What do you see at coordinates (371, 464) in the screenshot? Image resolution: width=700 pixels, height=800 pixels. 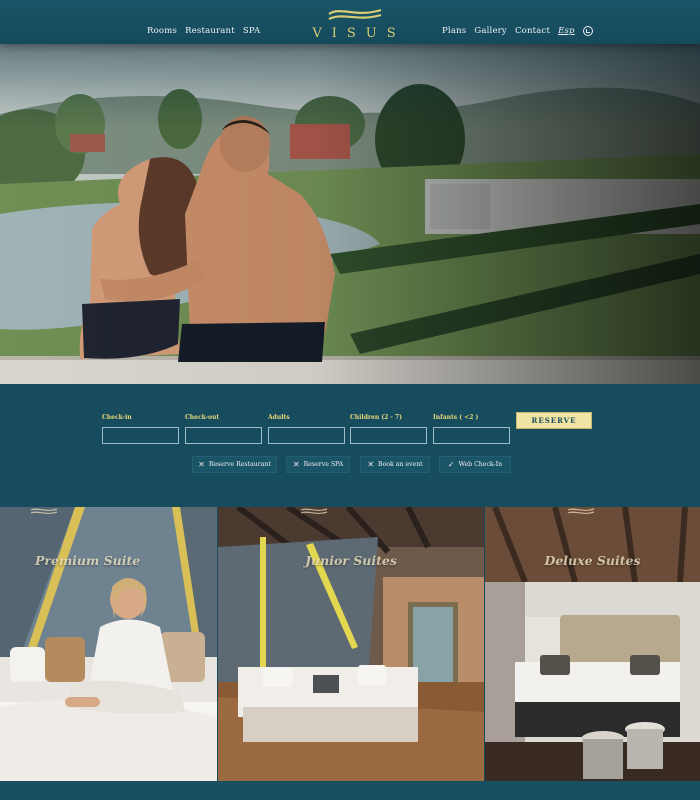 I see `event-icon: ✕` at bounding box center [371, 464].